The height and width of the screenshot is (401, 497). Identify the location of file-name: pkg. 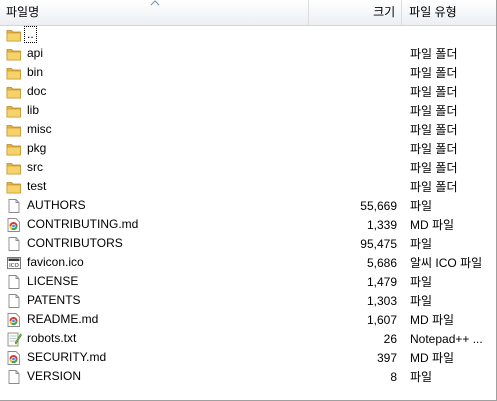
(37, 148).